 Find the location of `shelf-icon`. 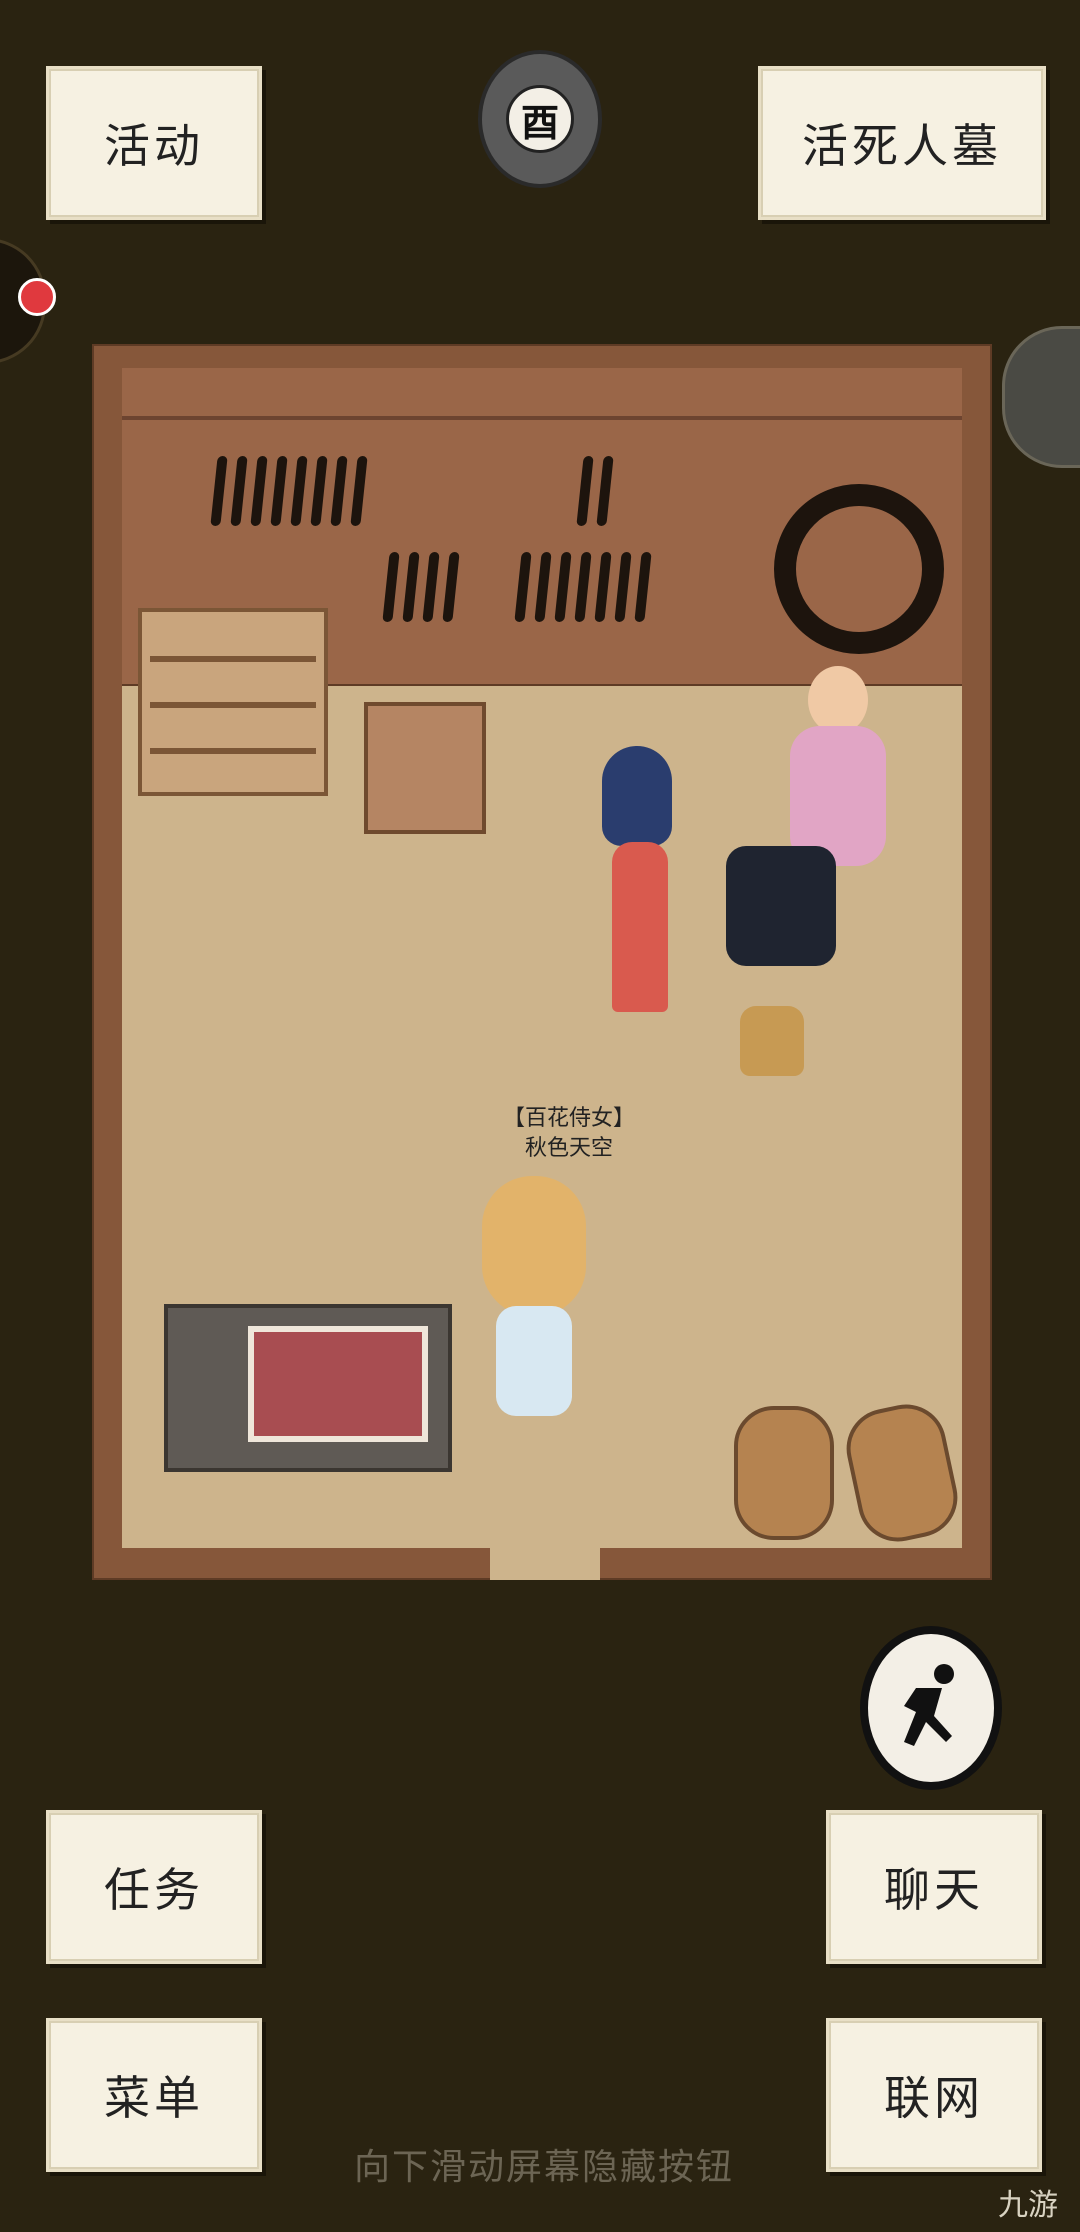

shelf-icon is located at coordinates (233, 702).